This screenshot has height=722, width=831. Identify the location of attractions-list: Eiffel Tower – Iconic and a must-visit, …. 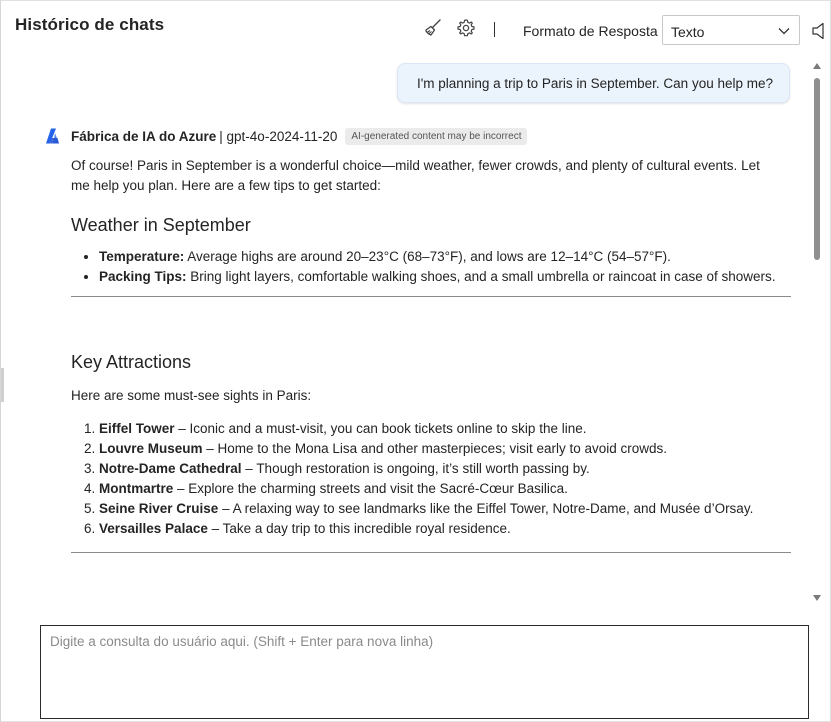
(431, 479).